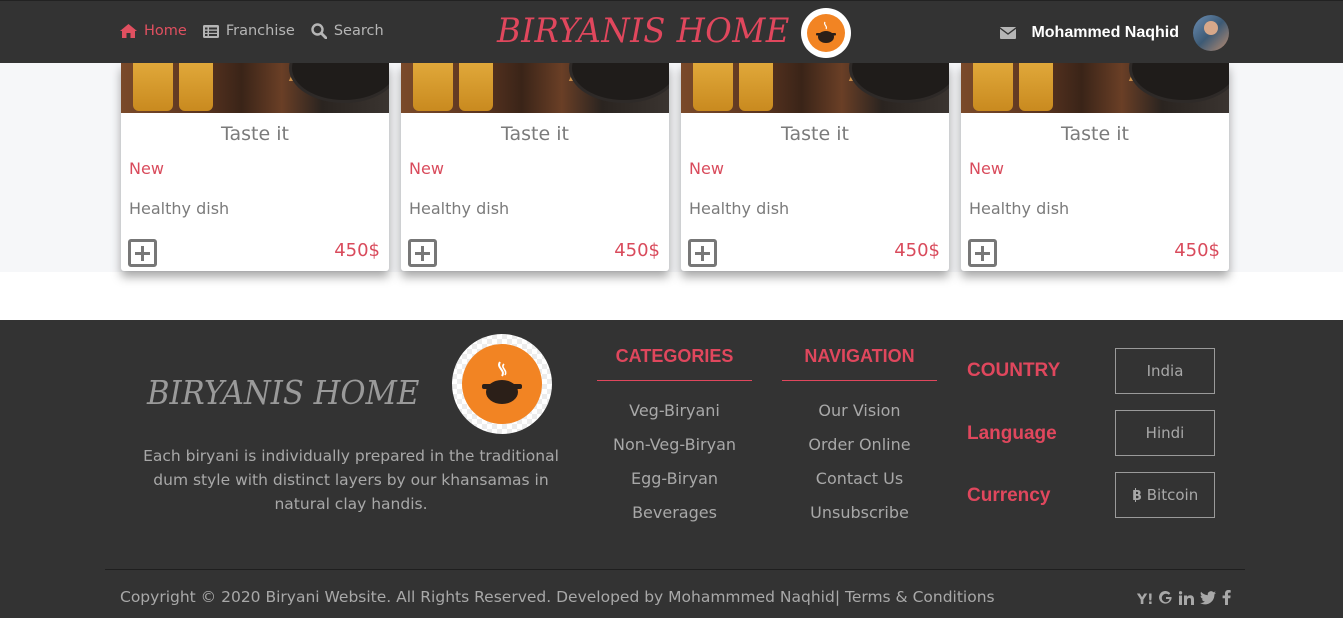 This screenshot has height=618, width=1343. I want to click on social-links: Y!, so click(1181, 597).